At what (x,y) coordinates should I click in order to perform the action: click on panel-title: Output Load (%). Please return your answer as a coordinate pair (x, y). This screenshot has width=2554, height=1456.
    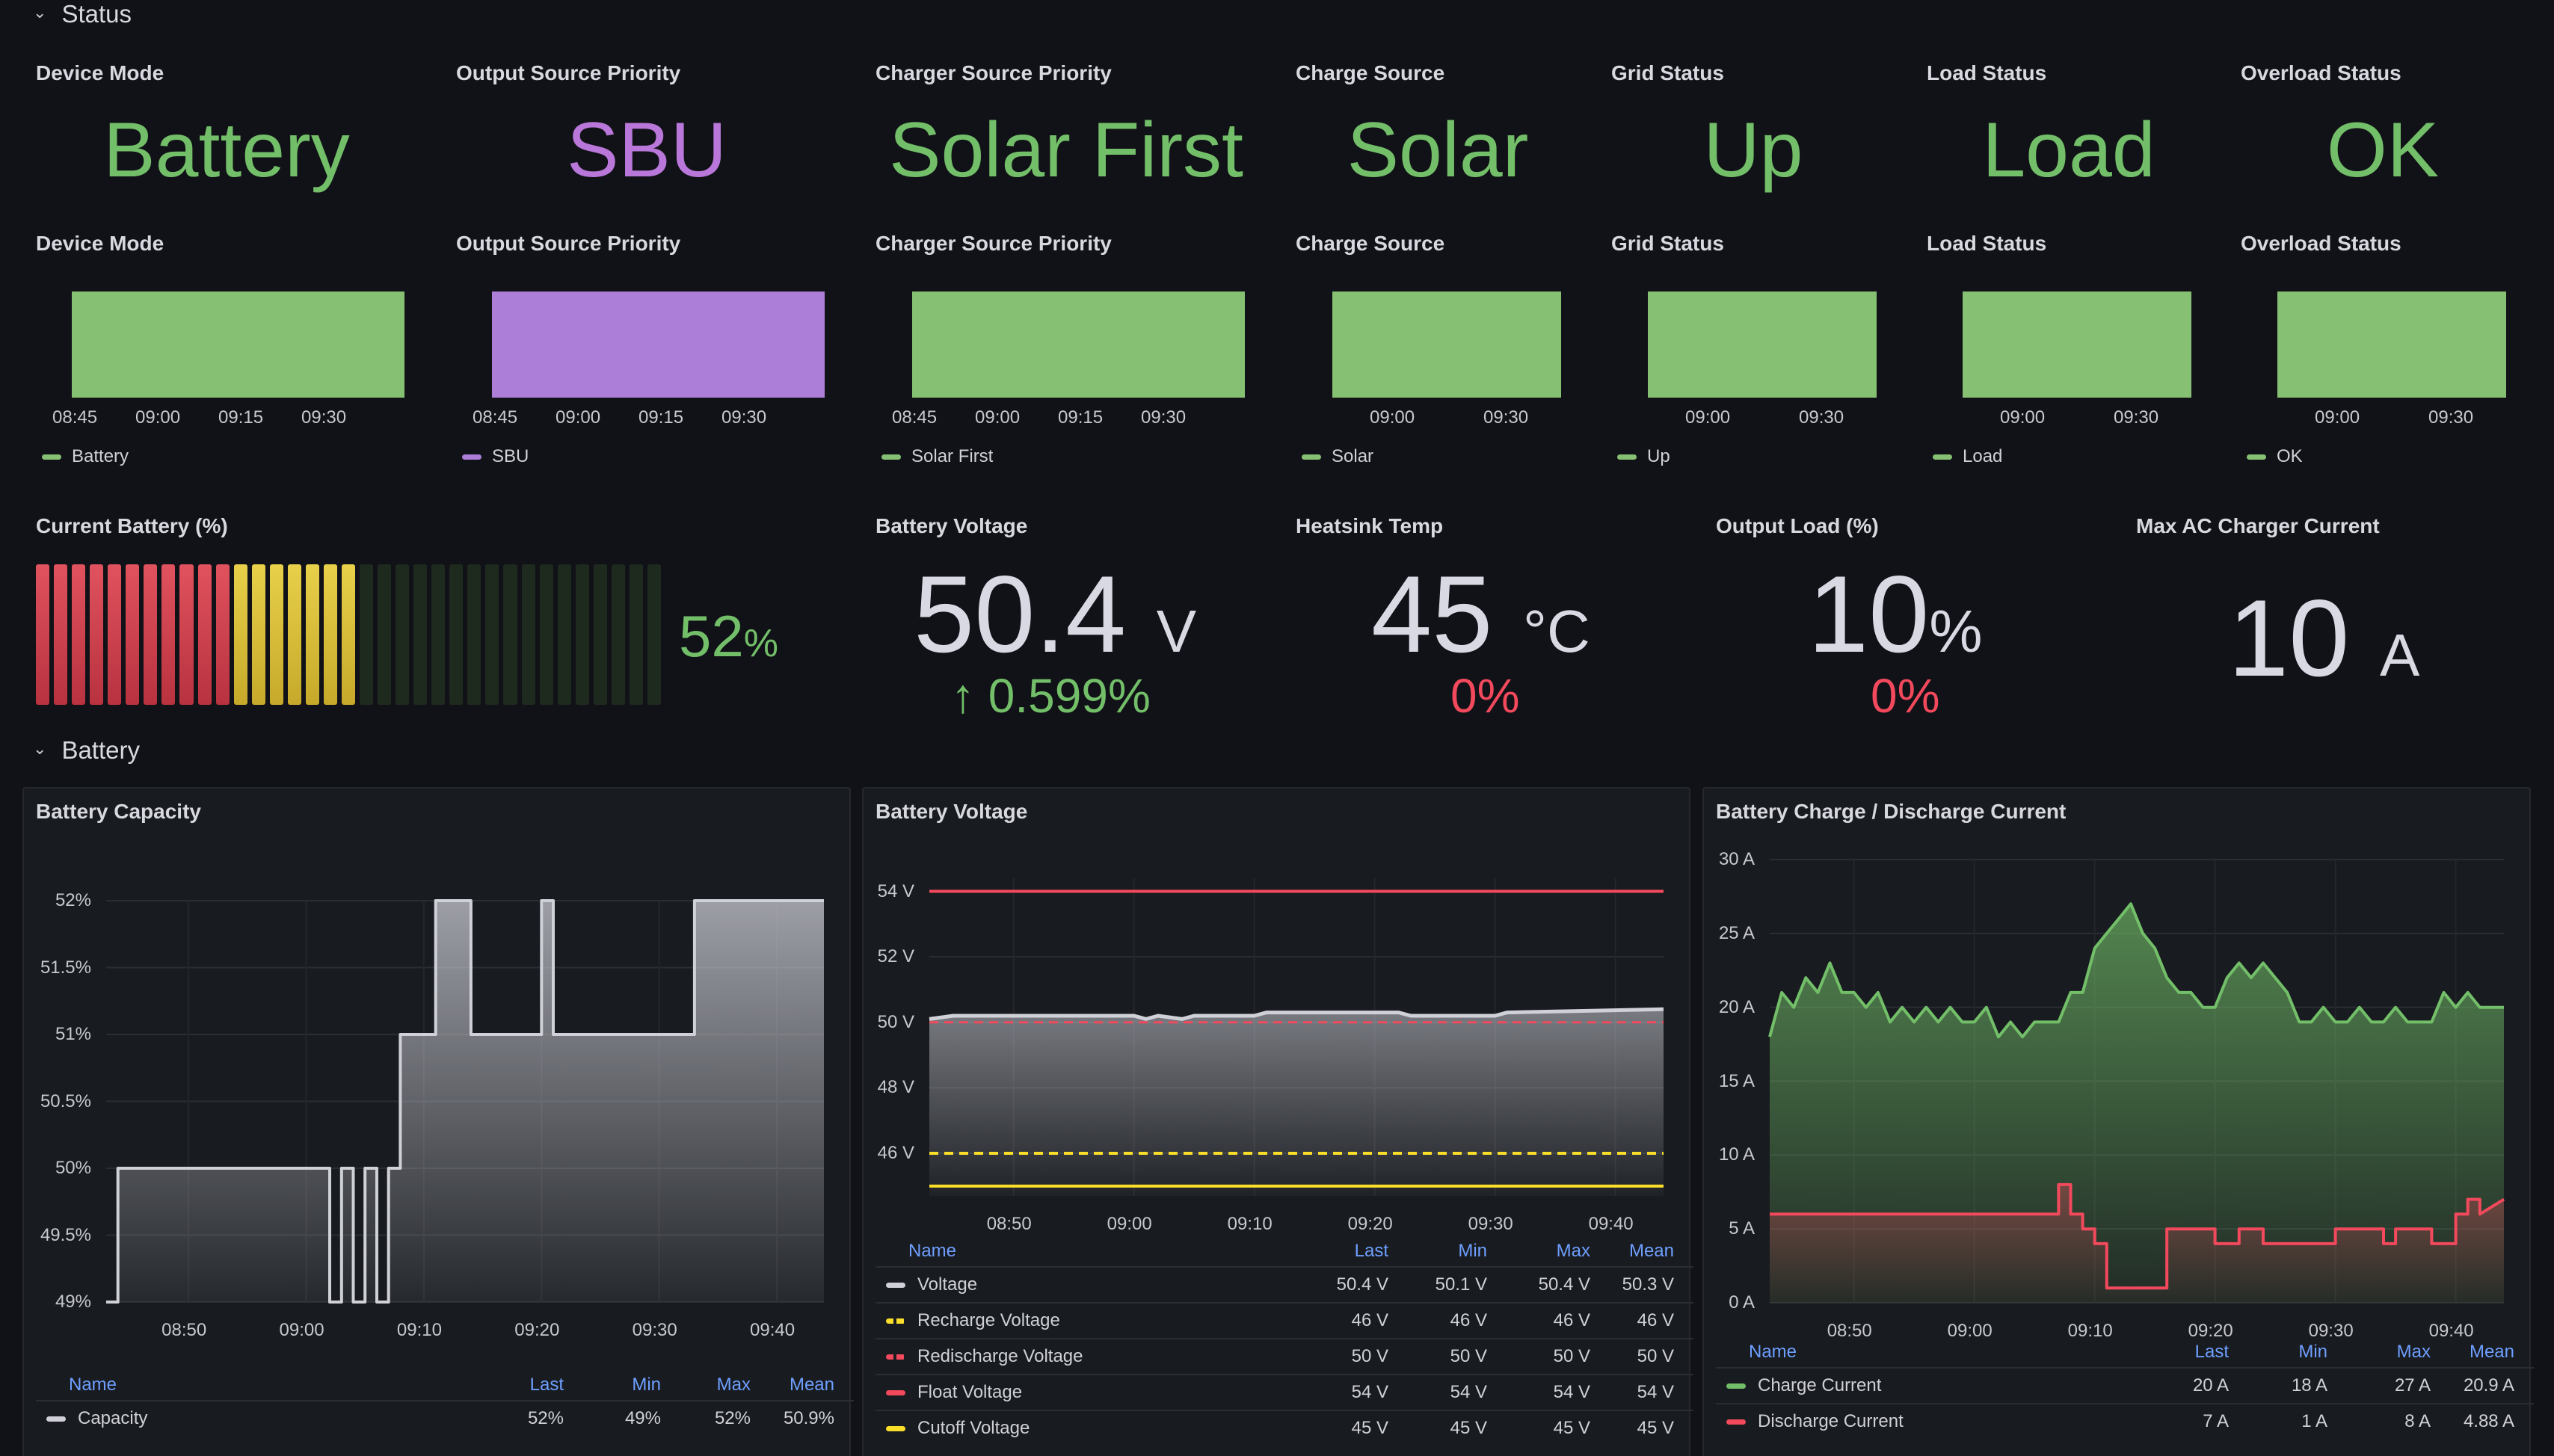
    Looking at the image, I should click on (1797, 525).